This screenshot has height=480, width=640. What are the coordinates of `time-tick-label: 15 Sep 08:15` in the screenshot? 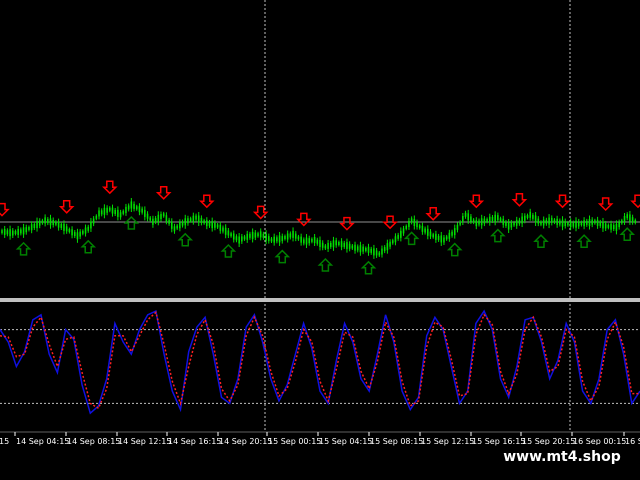 It's located at (396, 441).